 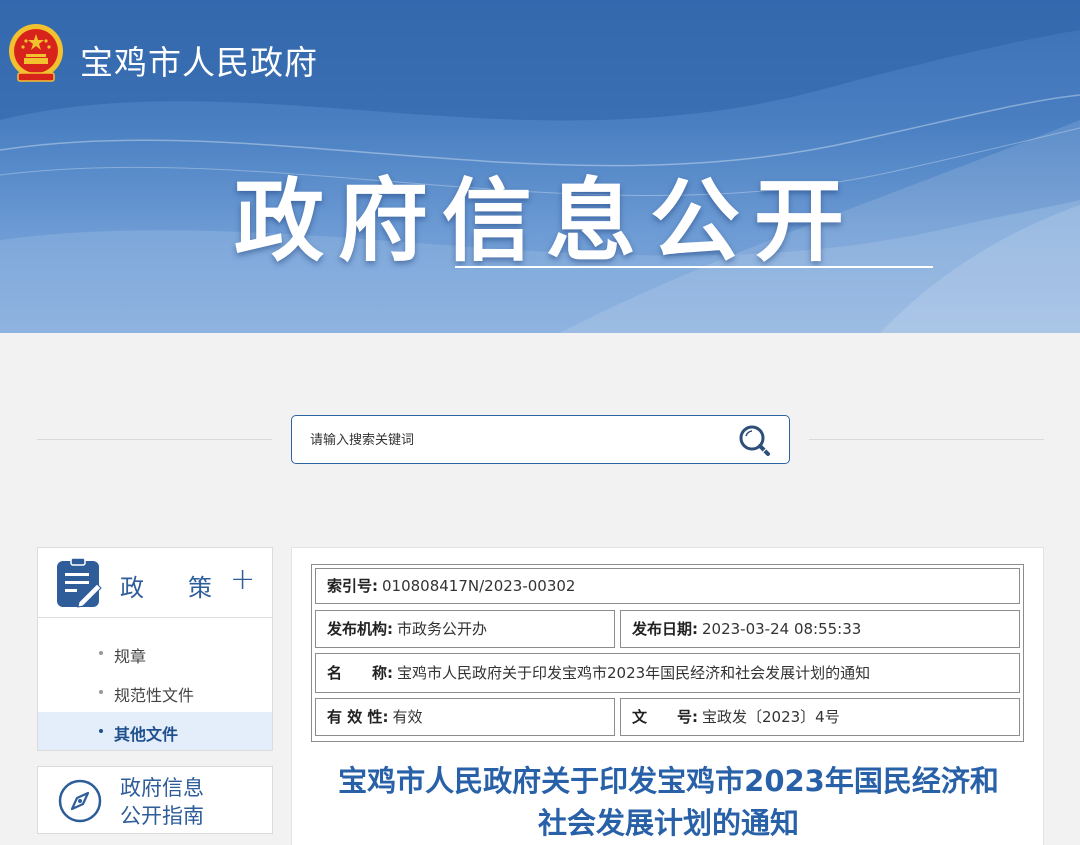 What do you see at coordinates (154, 439) in the screenshot?
I see `search-divider-left` at bounding box center [154, 439].